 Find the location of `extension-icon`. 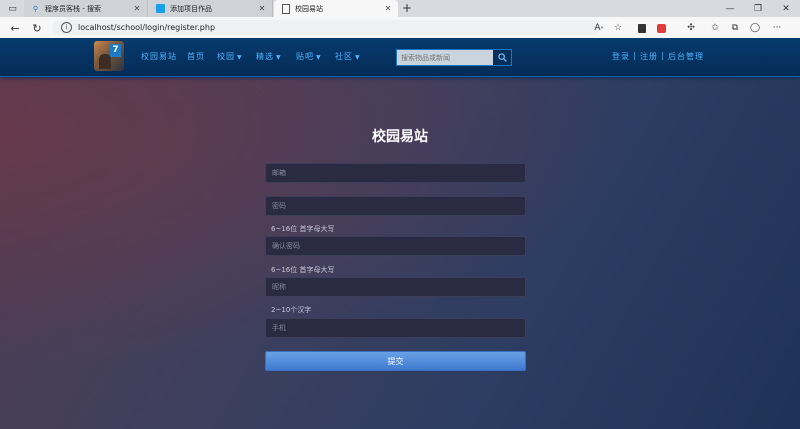

extension-icon is located at coordinates (642, 28).